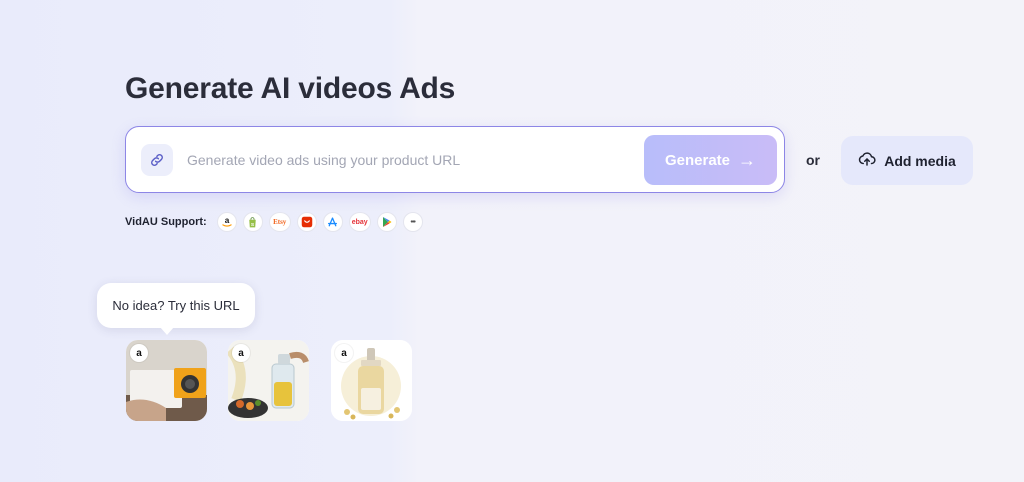 The image size is (1024, 482). Describe the element at coordinates (813, 160) in the screenshot. I see `or-separator: or` at that location.